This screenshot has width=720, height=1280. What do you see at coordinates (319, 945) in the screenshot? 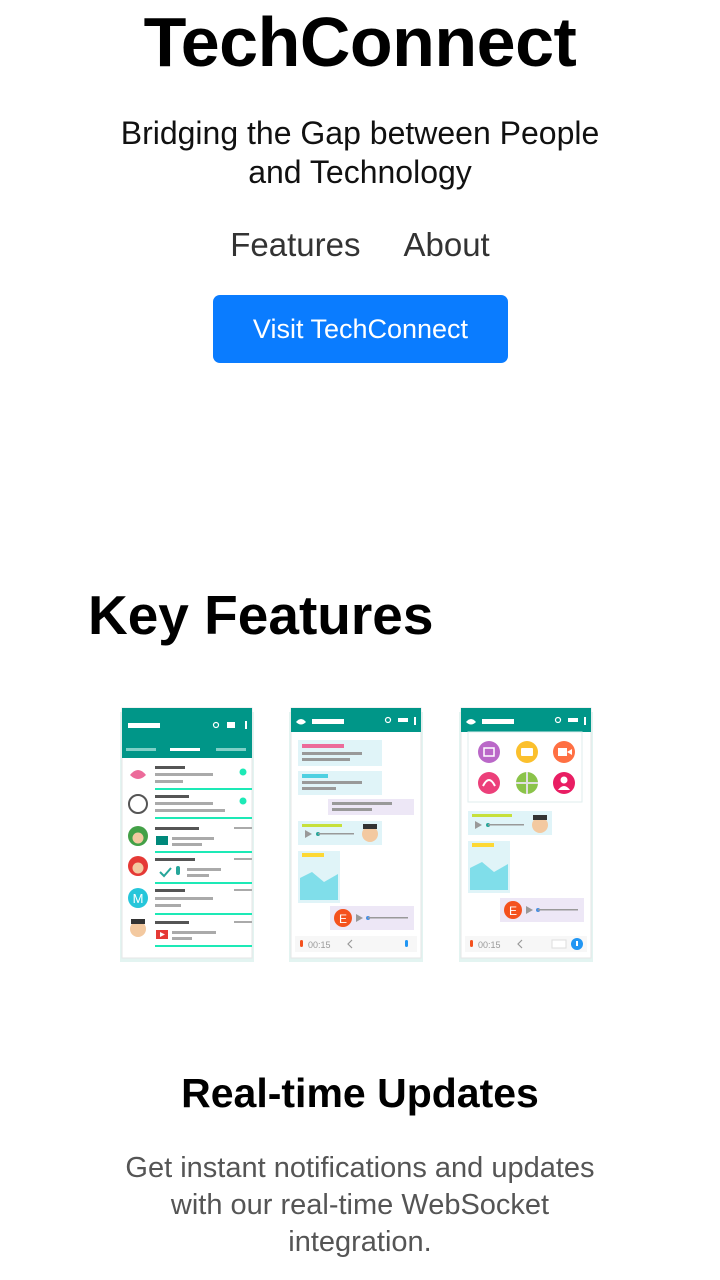
I see `voice-timer: 00:15` at bounding box center [319, 945].